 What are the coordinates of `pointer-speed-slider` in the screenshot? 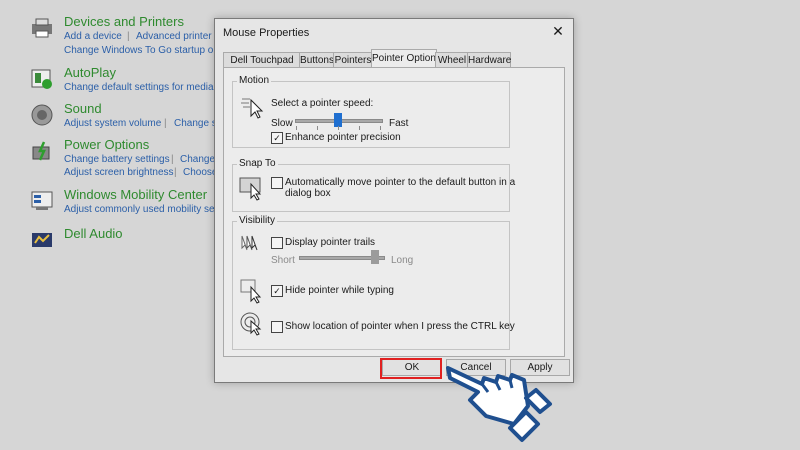 It's located at (338, 120).